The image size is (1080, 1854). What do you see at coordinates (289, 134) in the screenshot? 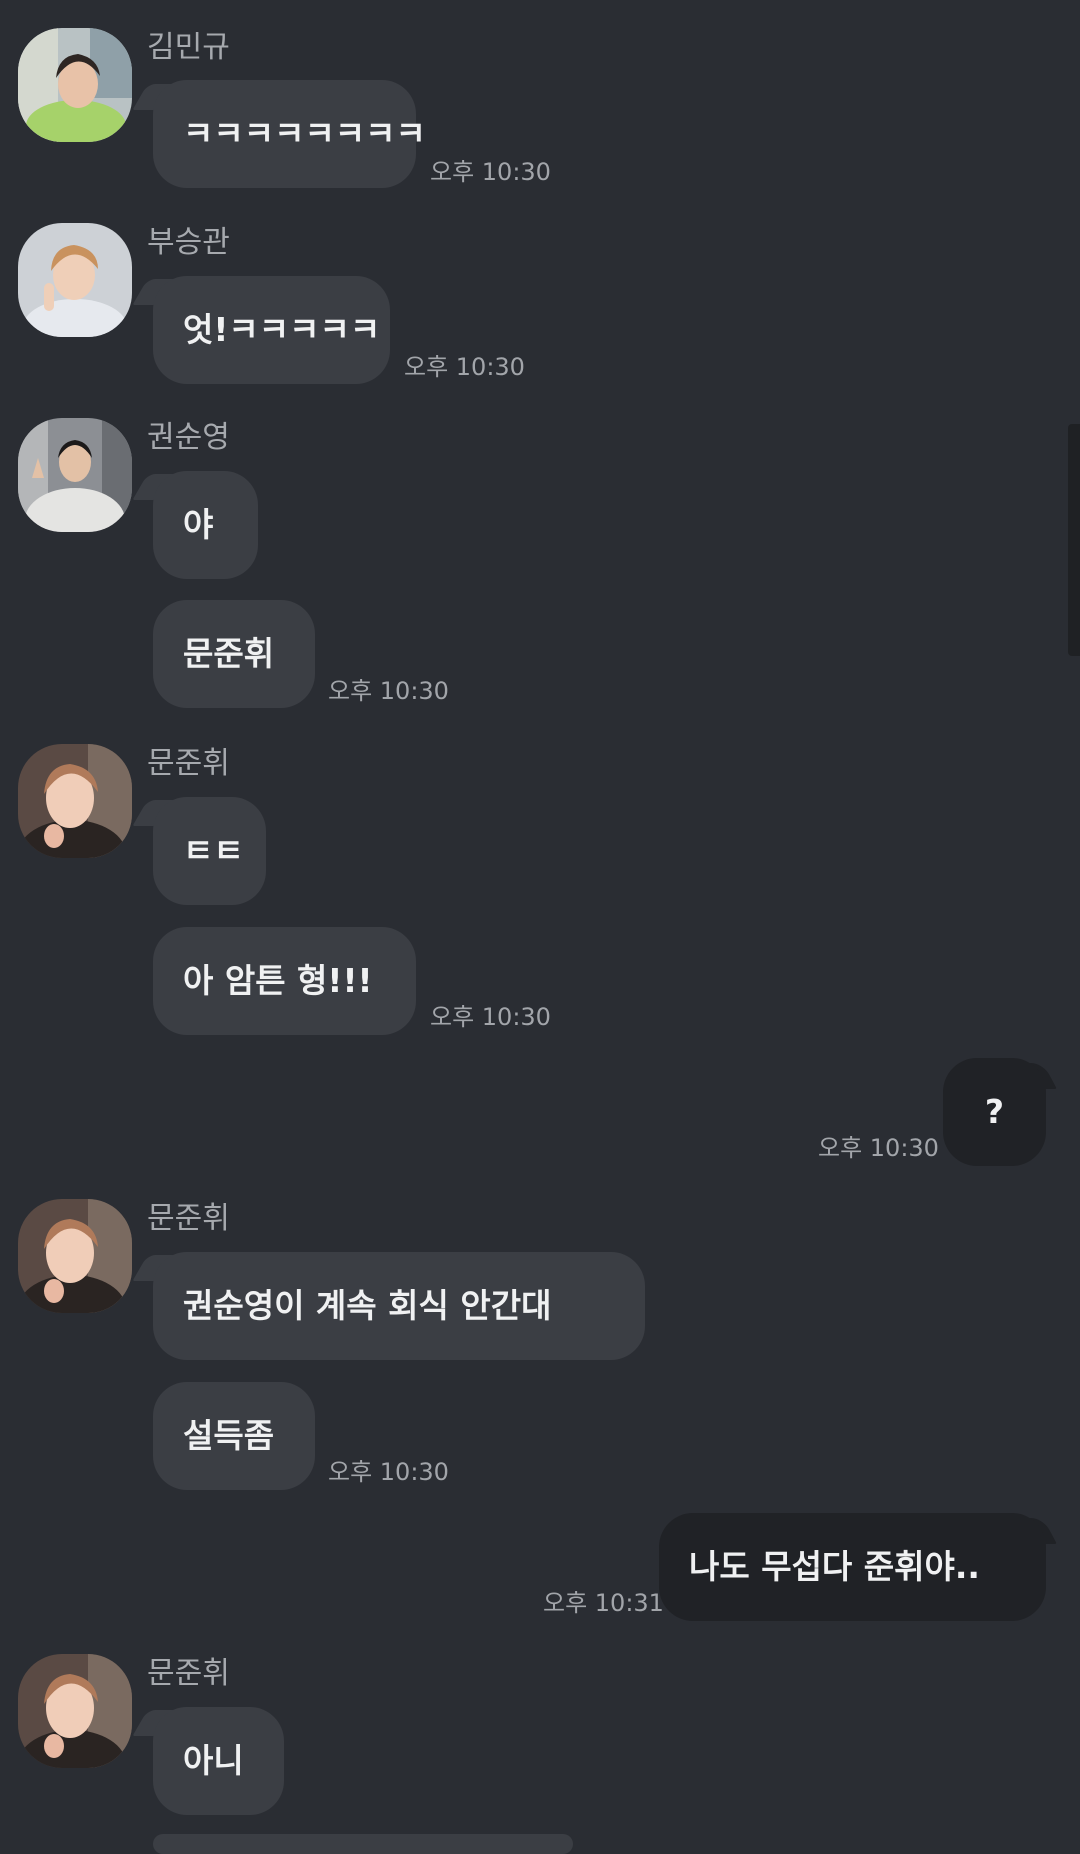
I see `message-bubble: ㅋㅋㅋㅋㅋㅋㅋㅋ` at bounding box center [289, 134].